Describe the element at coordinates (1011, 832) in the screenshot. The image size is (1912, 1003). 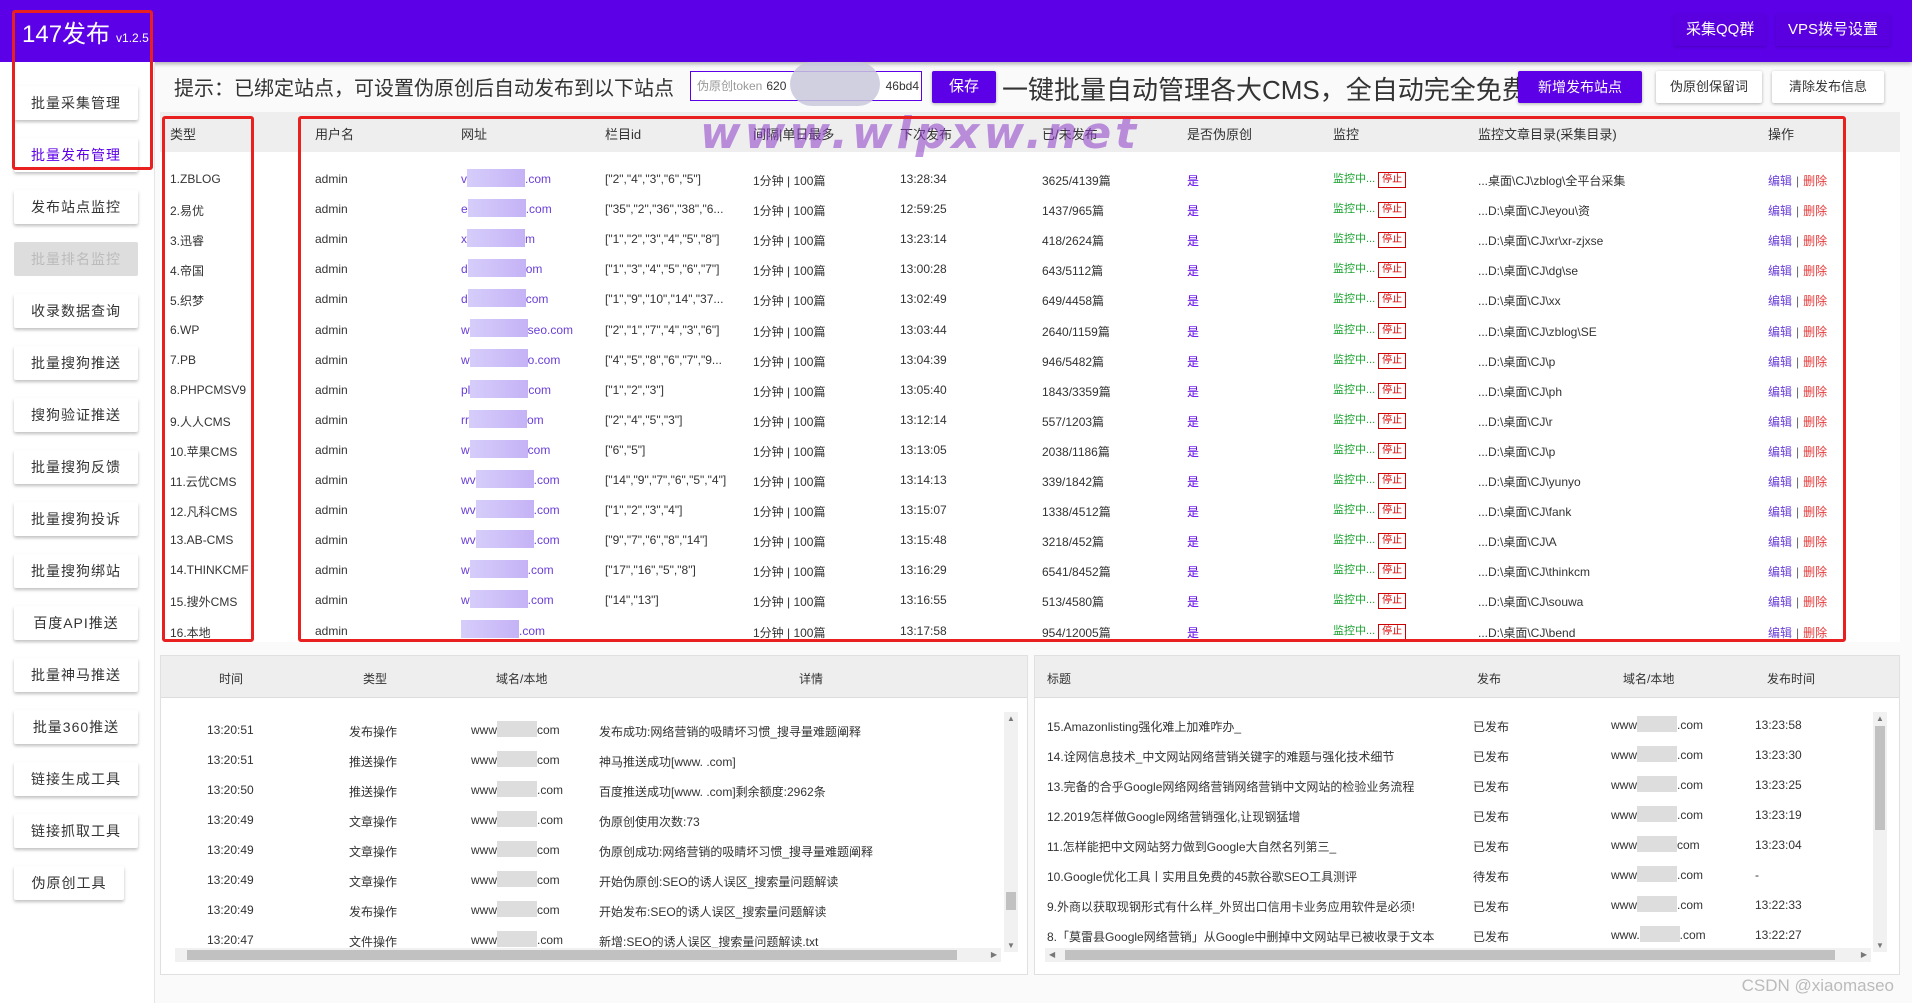
I see `op-log-vertical-scrollbar: ▲ ▼` at that location.